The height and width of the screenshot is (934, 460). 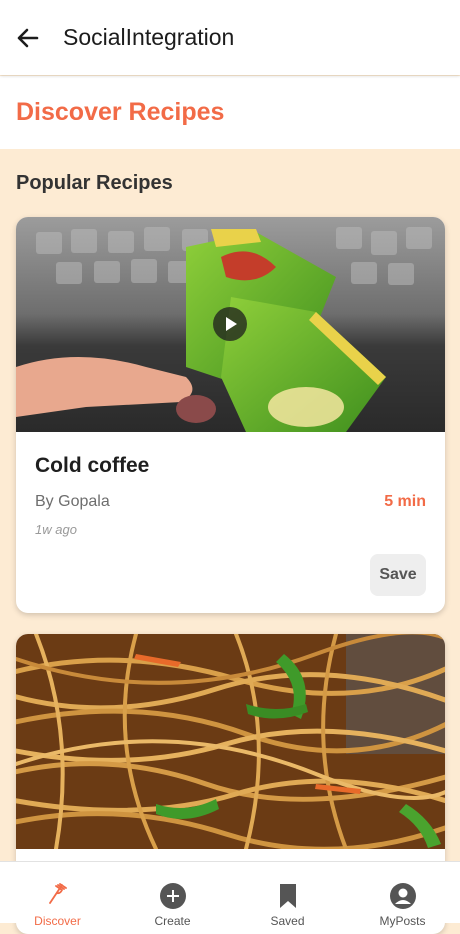 What do you see at coordinates (398, 575) in the screenshot?
I see `save-button: Save` at bounding box center [398, 575].